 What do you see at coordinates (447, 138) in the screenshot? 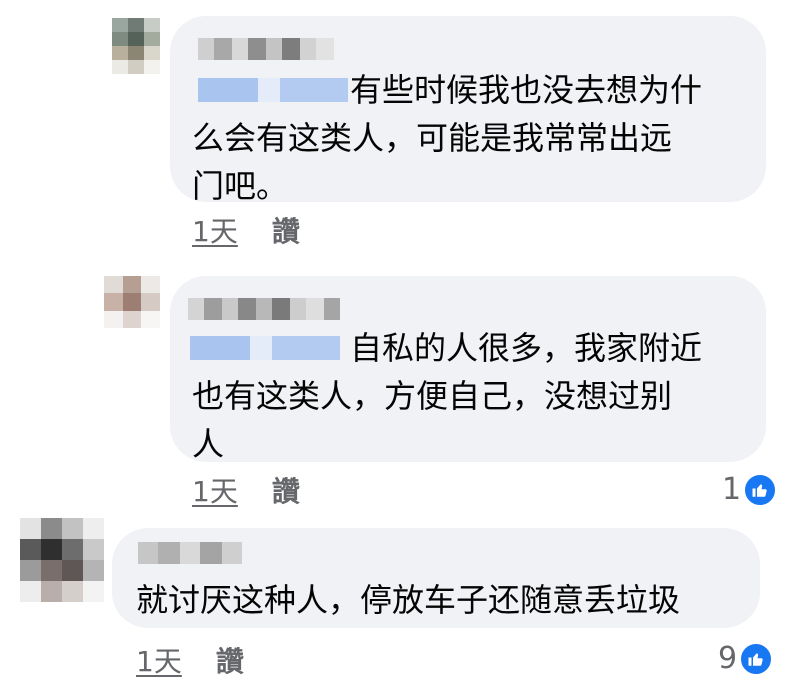
I see `comment-text: 有些时候我也没去想为什 么会有这类人，可能是我常常出远 门吧。` at bounding box center [447, 138].